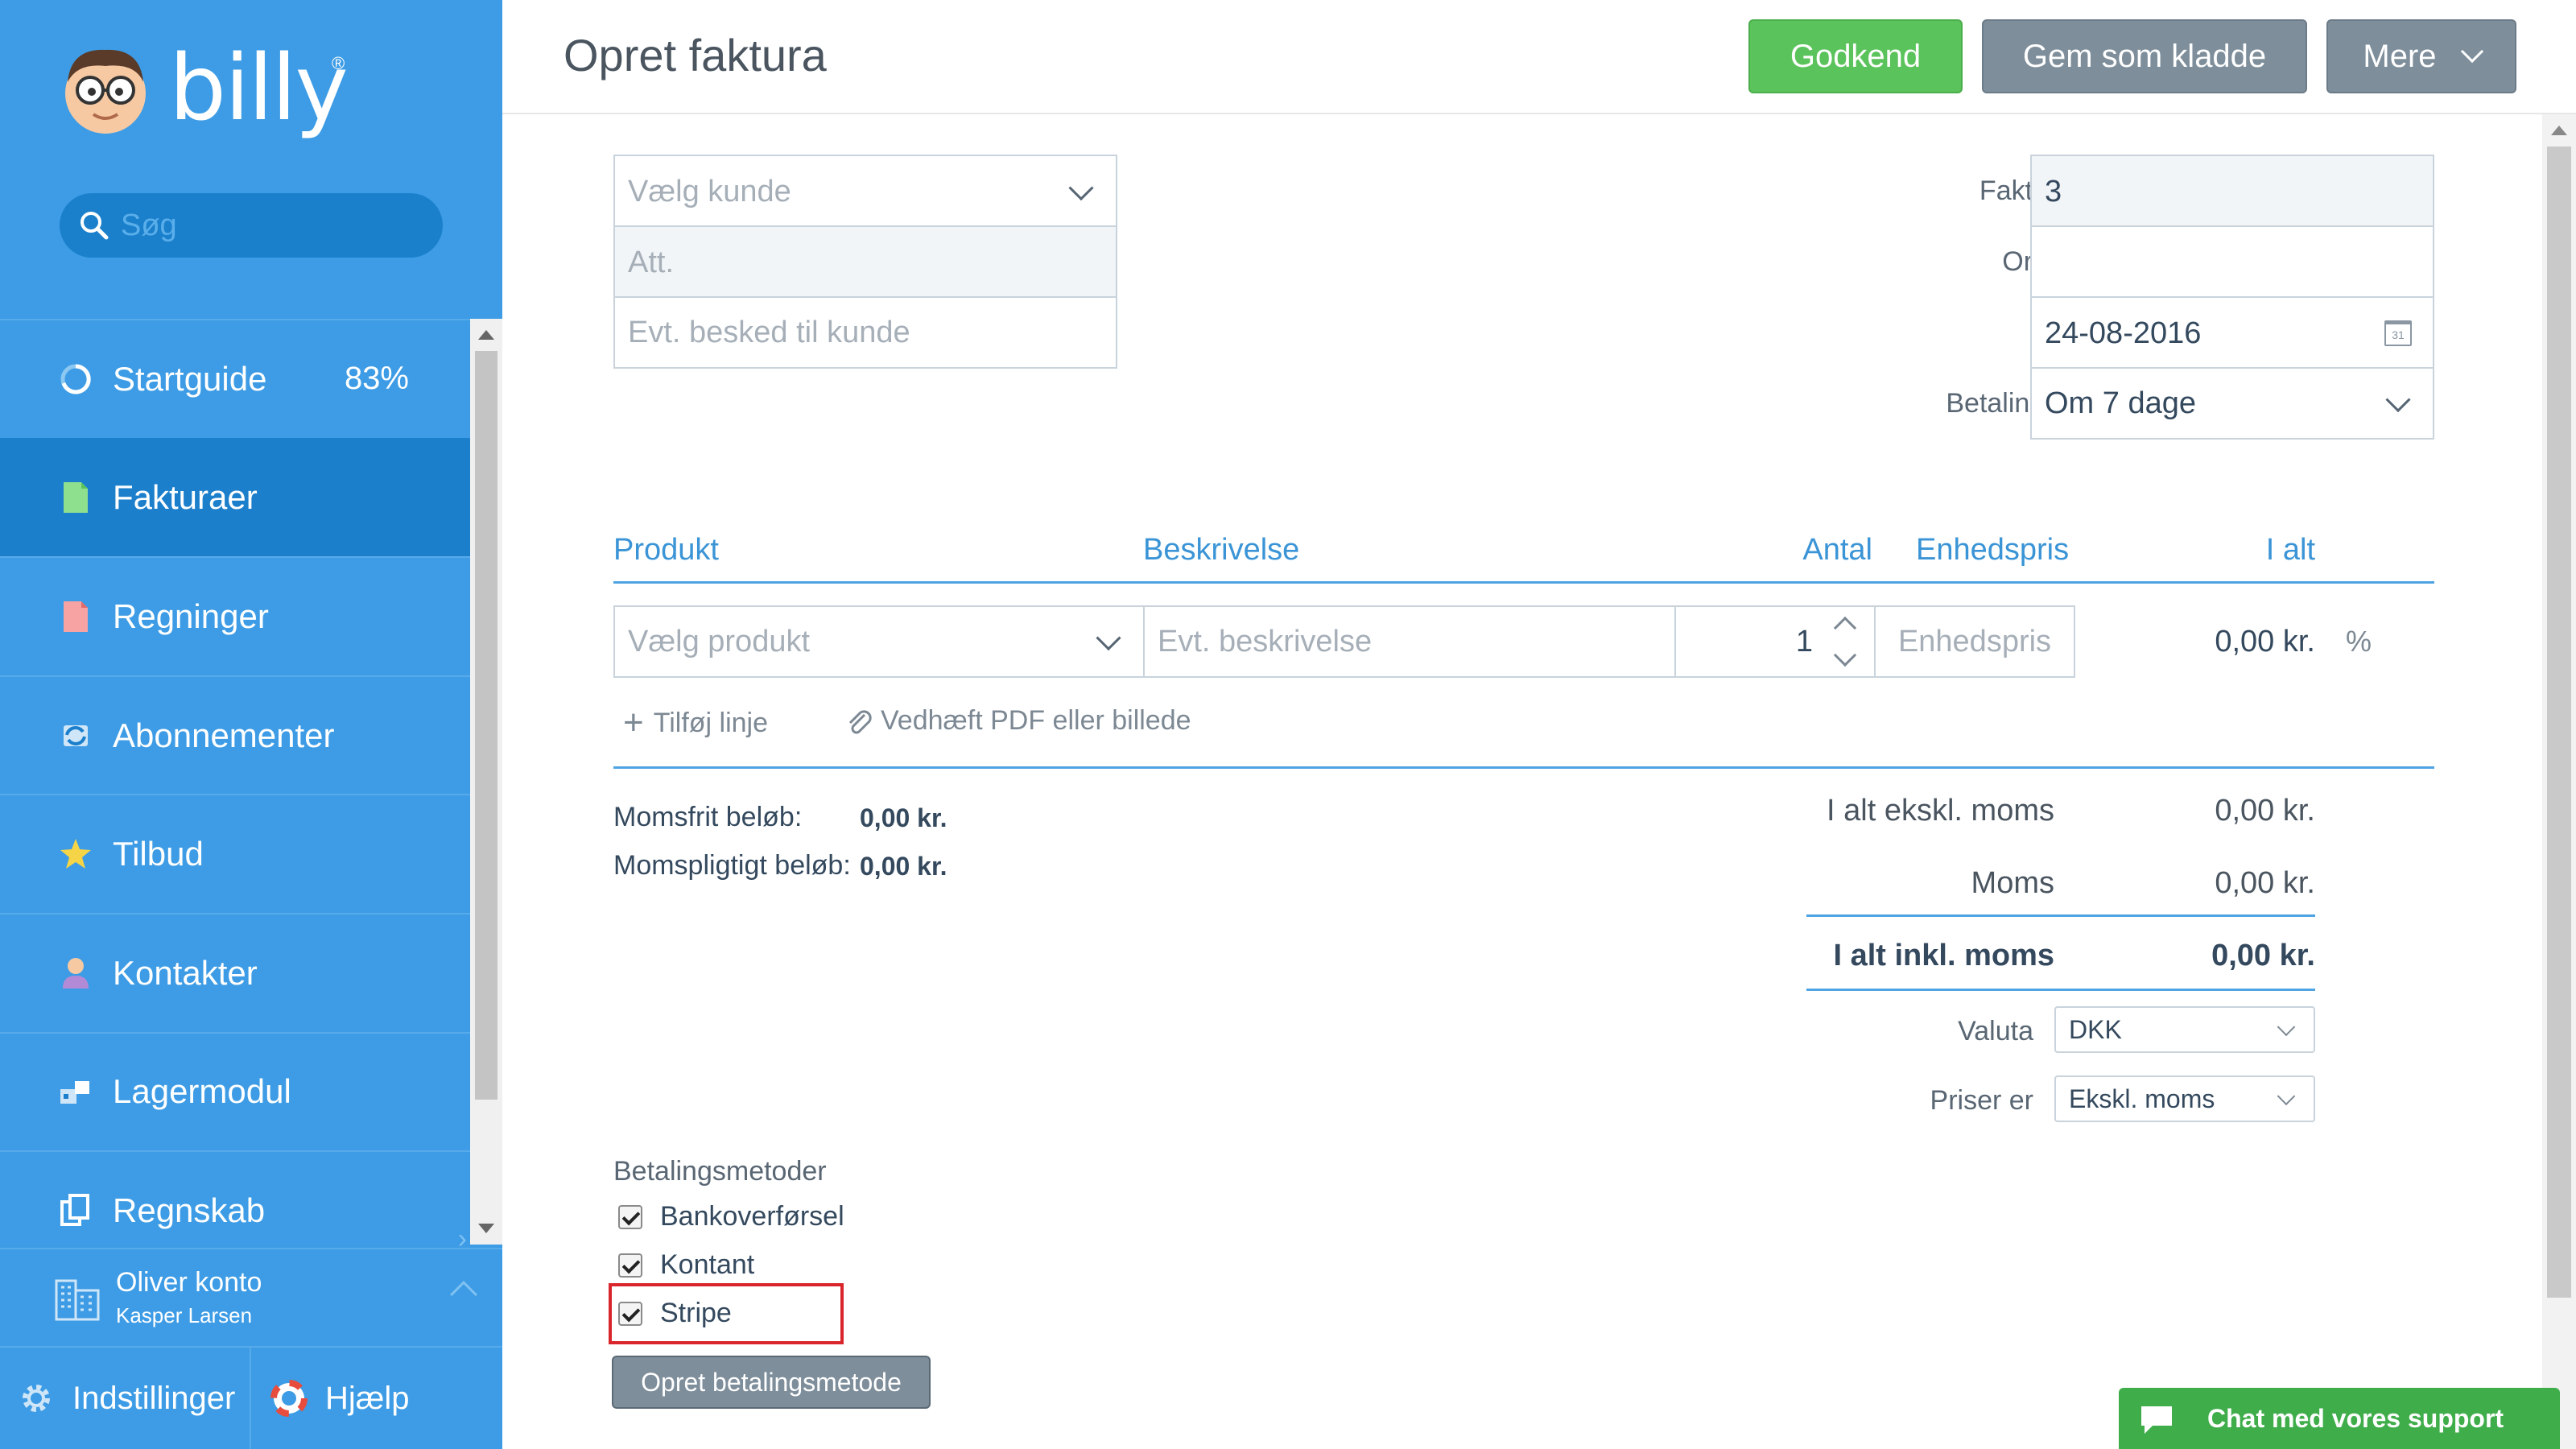 This screenshot has height=1449, width=2576. Describe the element at coordinates (1845, 655) in the screenshot. I see `stepper-down-icon` at that location.